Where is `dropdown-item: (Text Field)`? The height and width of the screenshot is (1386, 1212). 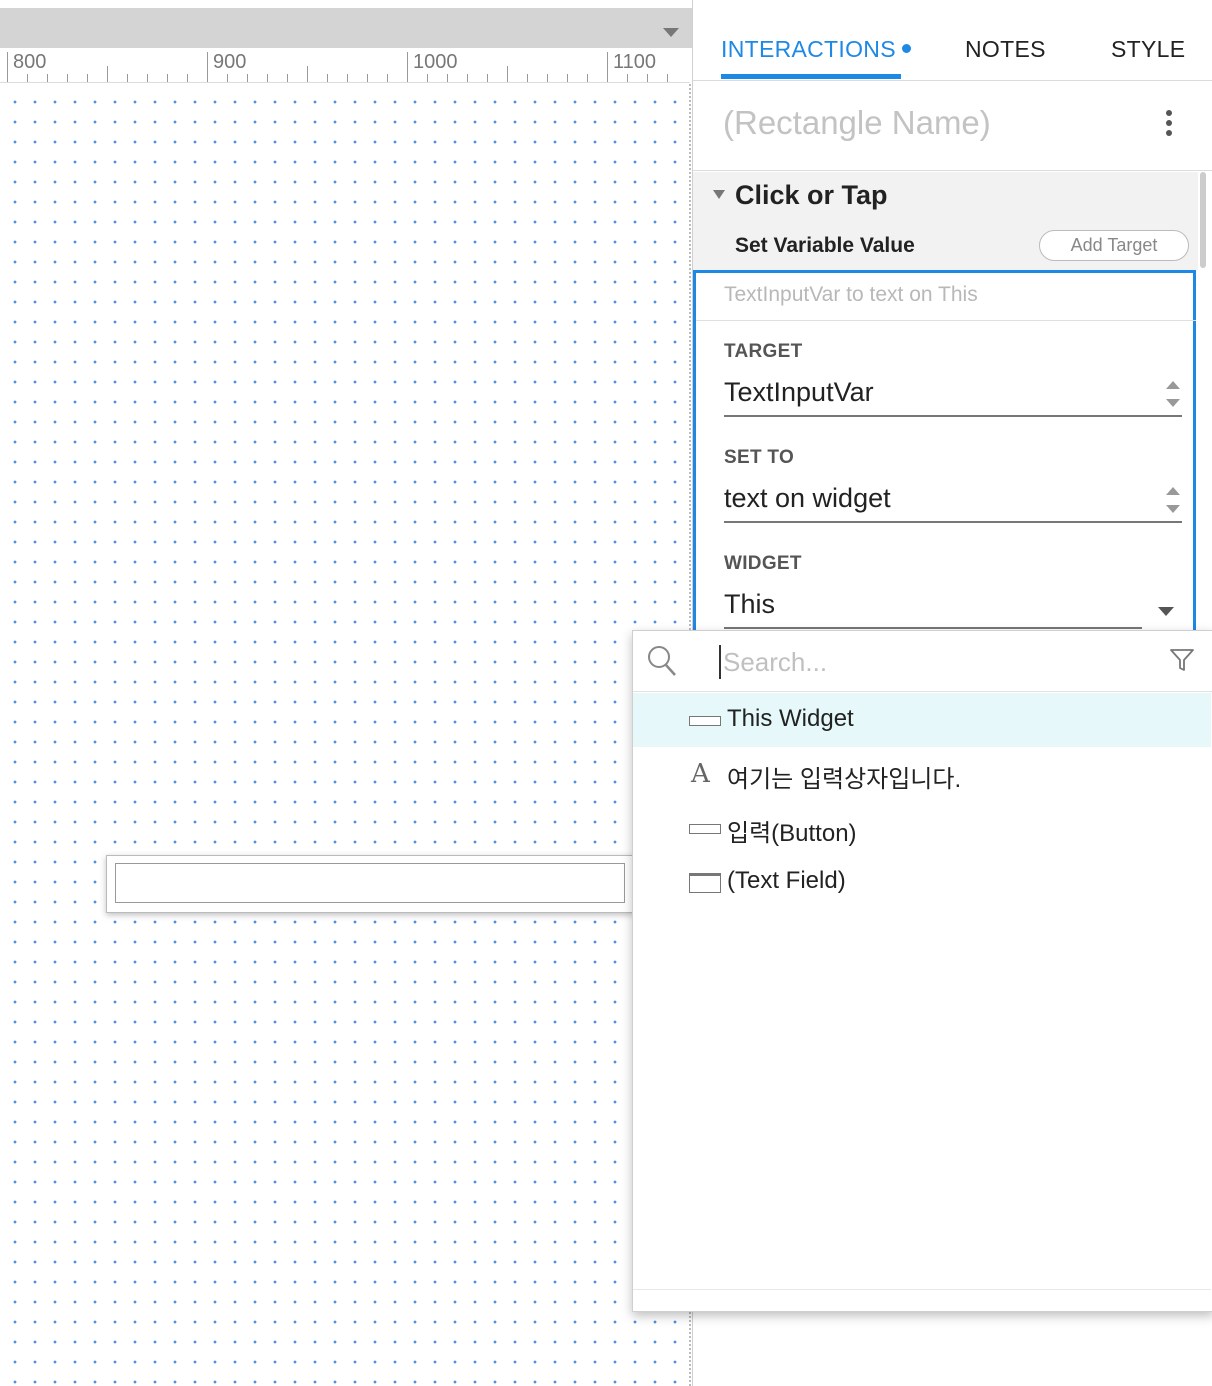
dropdown-item: (Text Field) is located at coordinates (922, 882).